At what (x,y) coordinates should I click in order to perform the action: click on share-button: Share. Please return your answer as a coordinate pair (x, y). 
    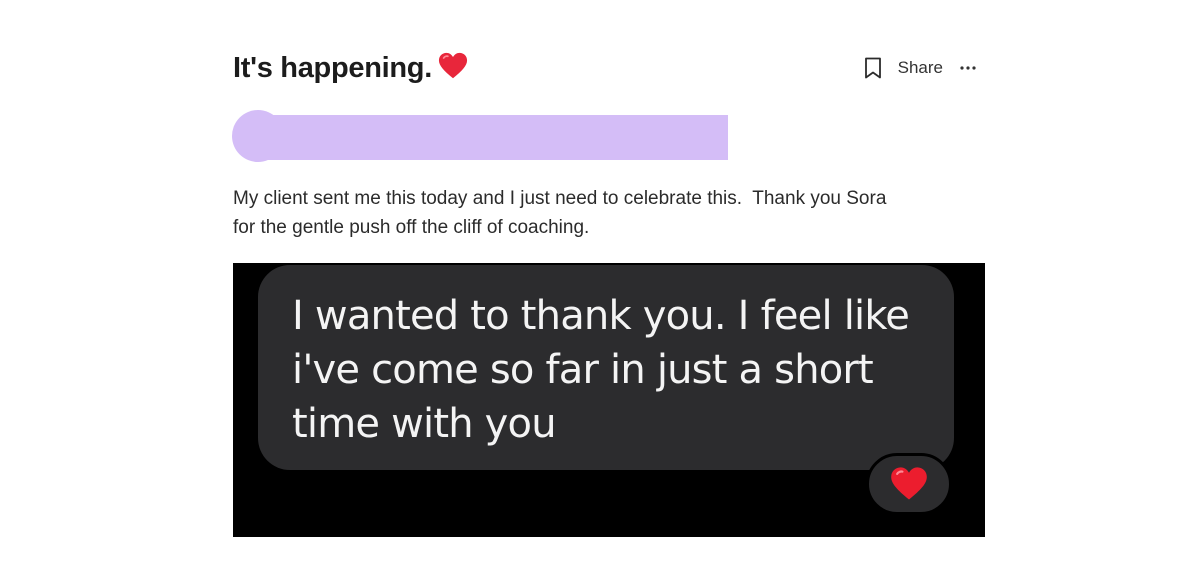
    Looking at the image, I should click on (920, 68).